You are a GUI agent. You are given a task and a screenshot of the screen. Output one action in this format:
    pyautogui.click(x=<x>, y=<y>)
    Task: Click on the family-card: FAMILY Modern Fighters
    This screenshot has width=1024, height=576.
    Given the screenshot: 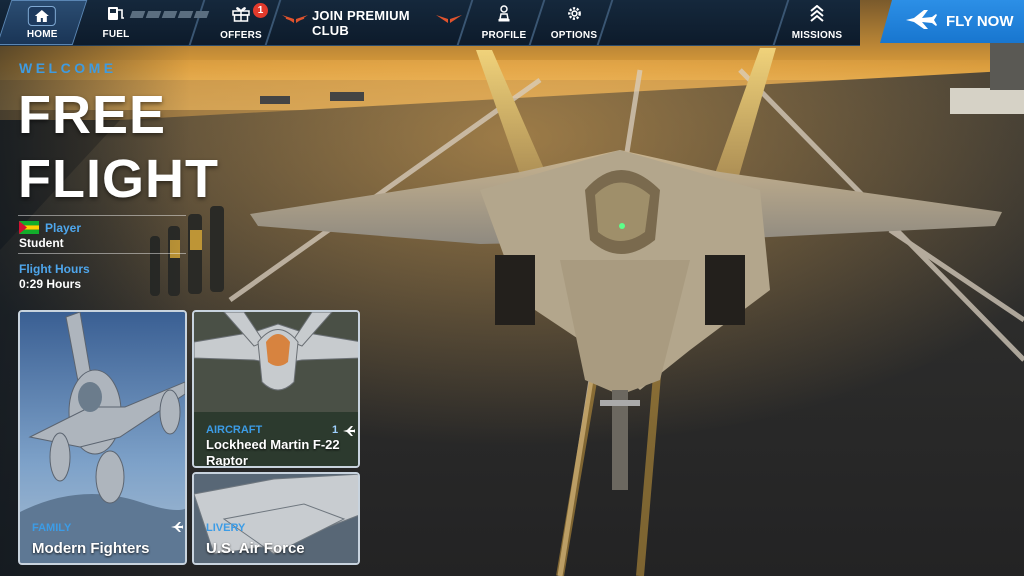 What is the action you would take?
    pyautogui.click(x=102, y=437)
    